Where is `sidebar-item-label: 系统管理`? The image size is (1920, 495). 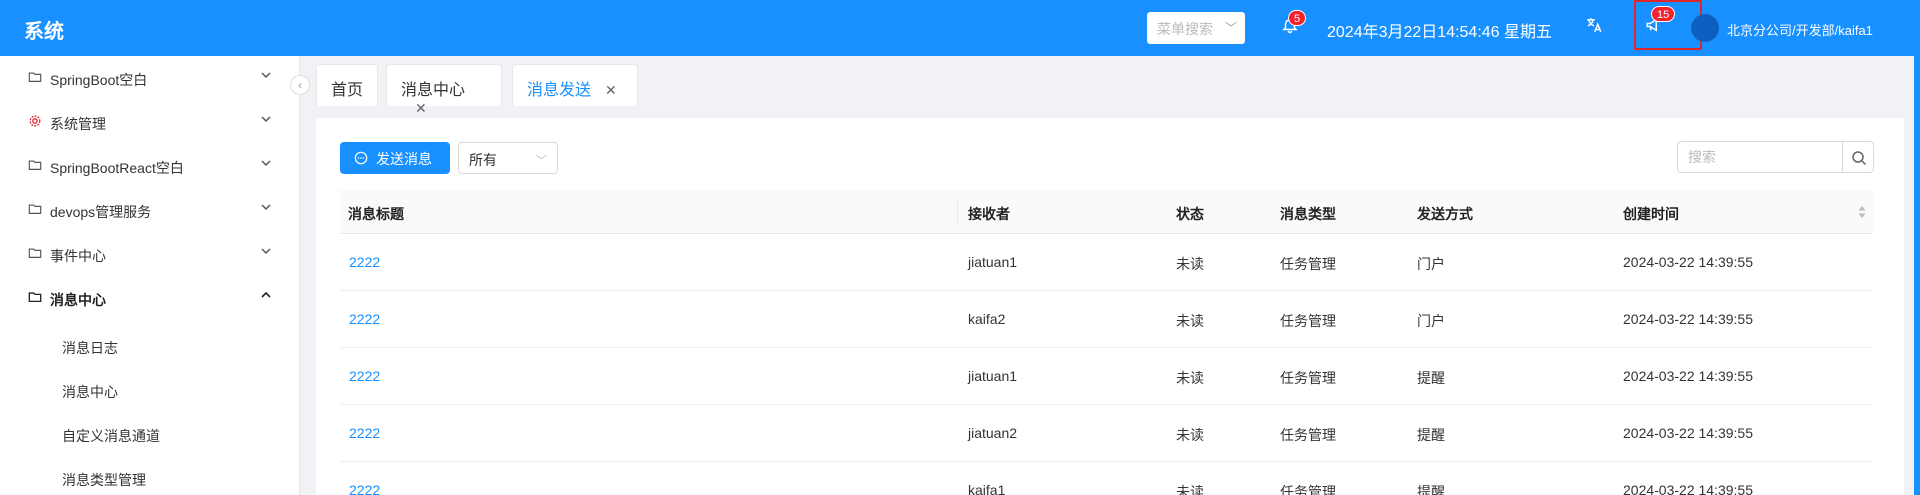 sidebar-item-label: 系统管理 is located at coordinates (78, 124).